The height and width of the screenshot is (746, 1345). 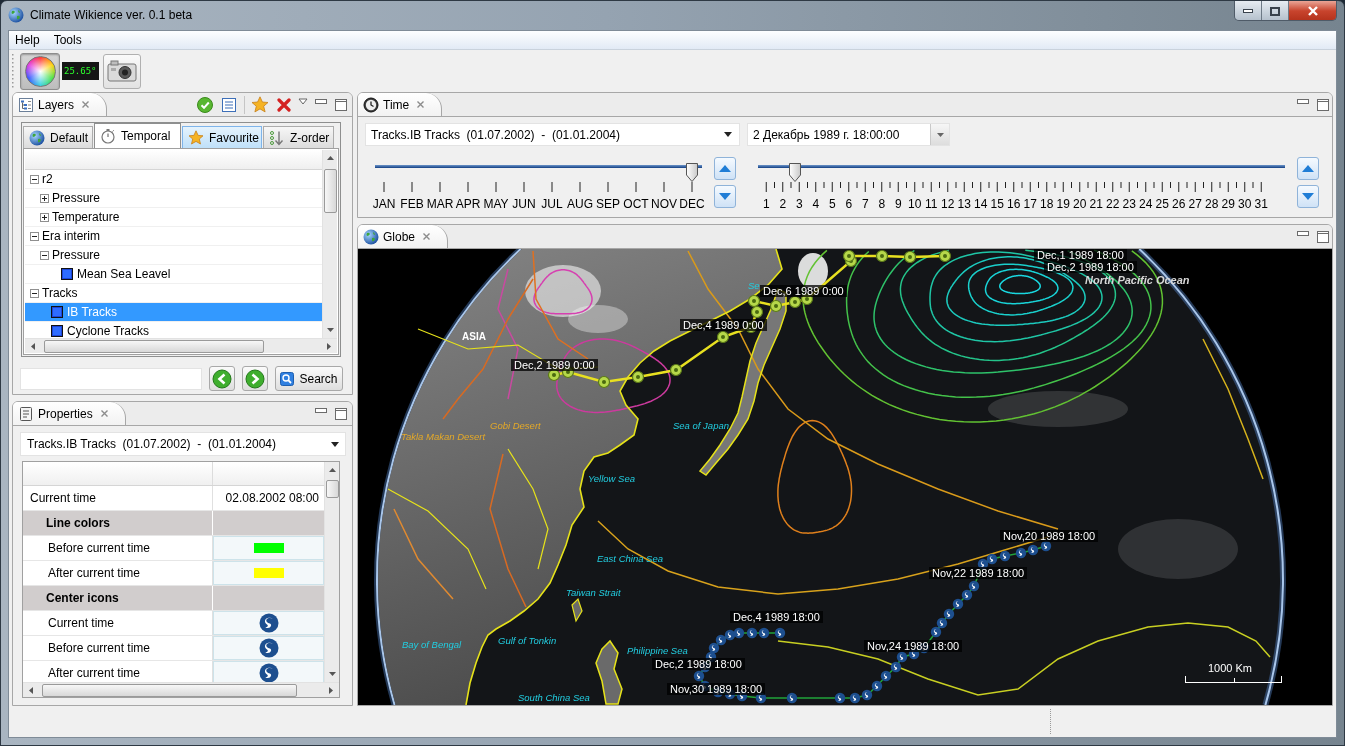 What do you see at coordinates (1212, 204) in the screenshot?
I see `day-label: 28` at bounding box center [1212, 204].